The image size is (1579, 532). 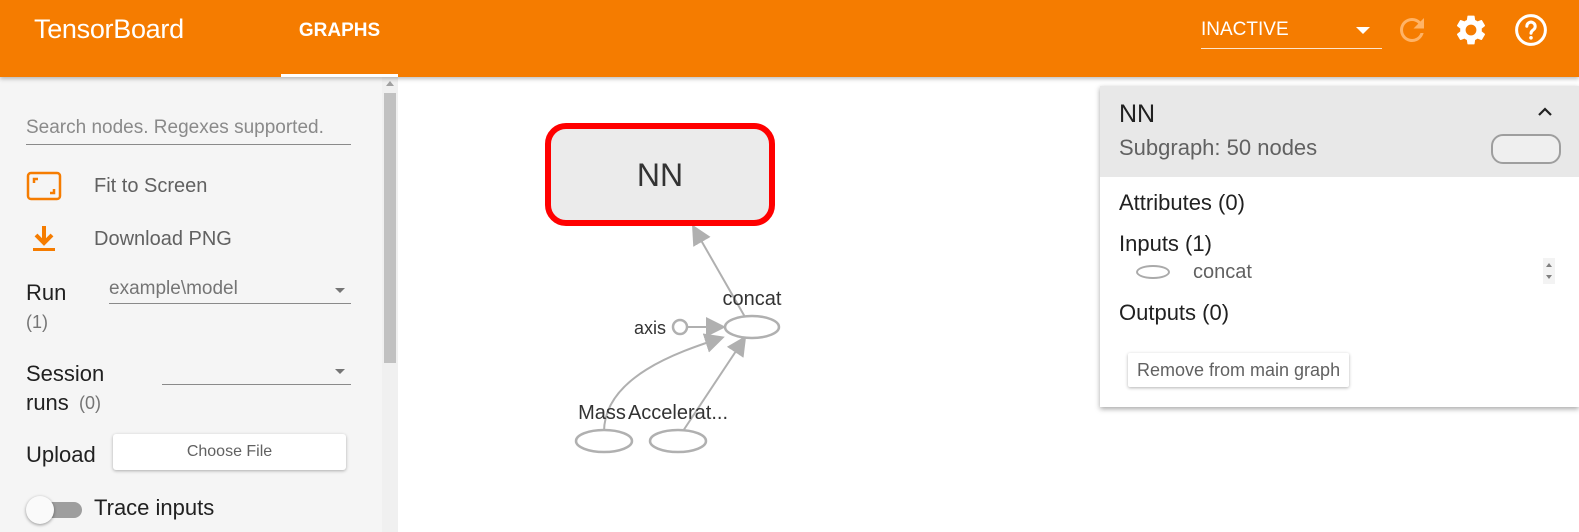 I want to click on choose-file-button: Choose File, so click(x=229, y=452).